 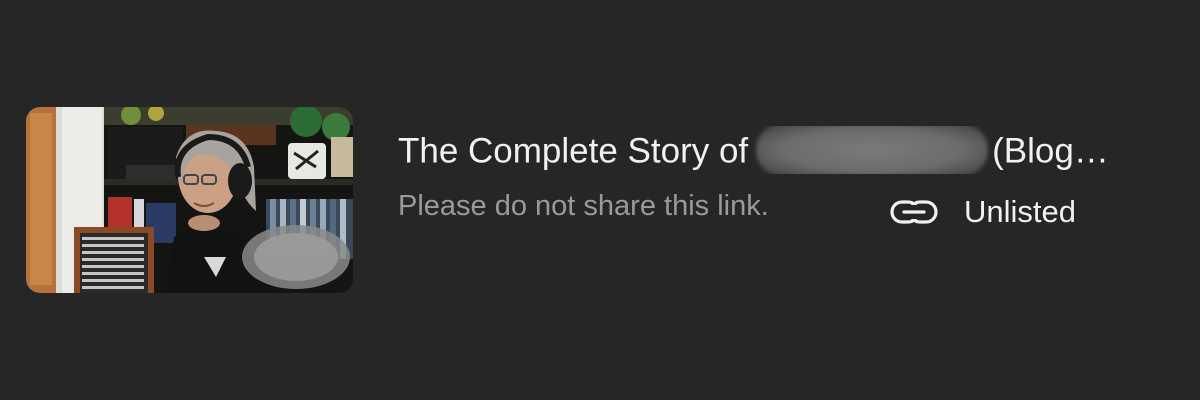 What do you see at coordinates (1020, 211) in the screenshot?
I see `visibility-label: Unlisted` at bounding box center [1020, 211].